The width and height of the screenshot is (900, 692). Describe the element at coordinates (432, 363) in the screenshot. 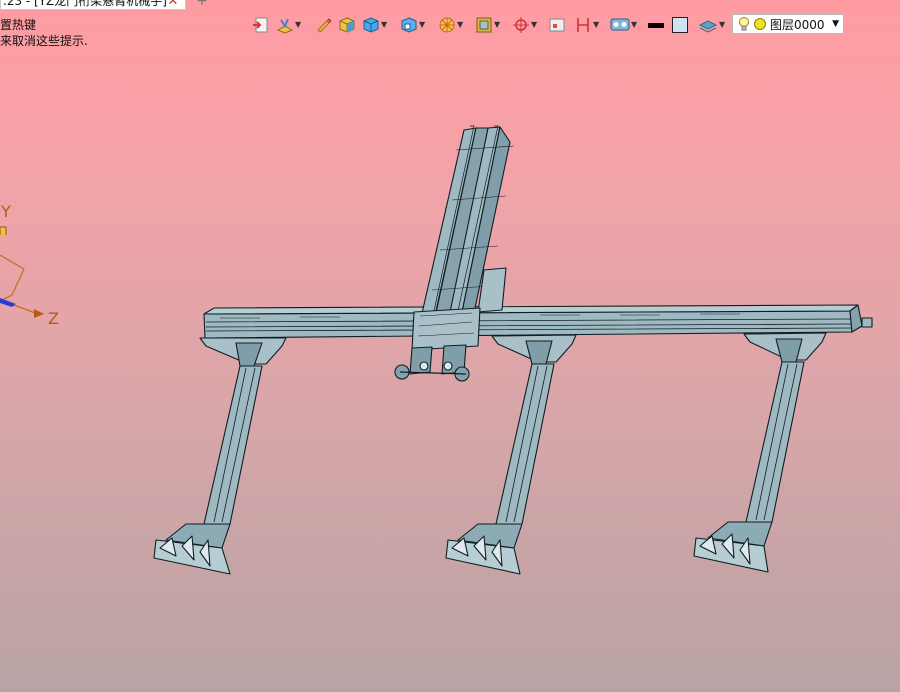

I see `gripper-assembly` at that location.